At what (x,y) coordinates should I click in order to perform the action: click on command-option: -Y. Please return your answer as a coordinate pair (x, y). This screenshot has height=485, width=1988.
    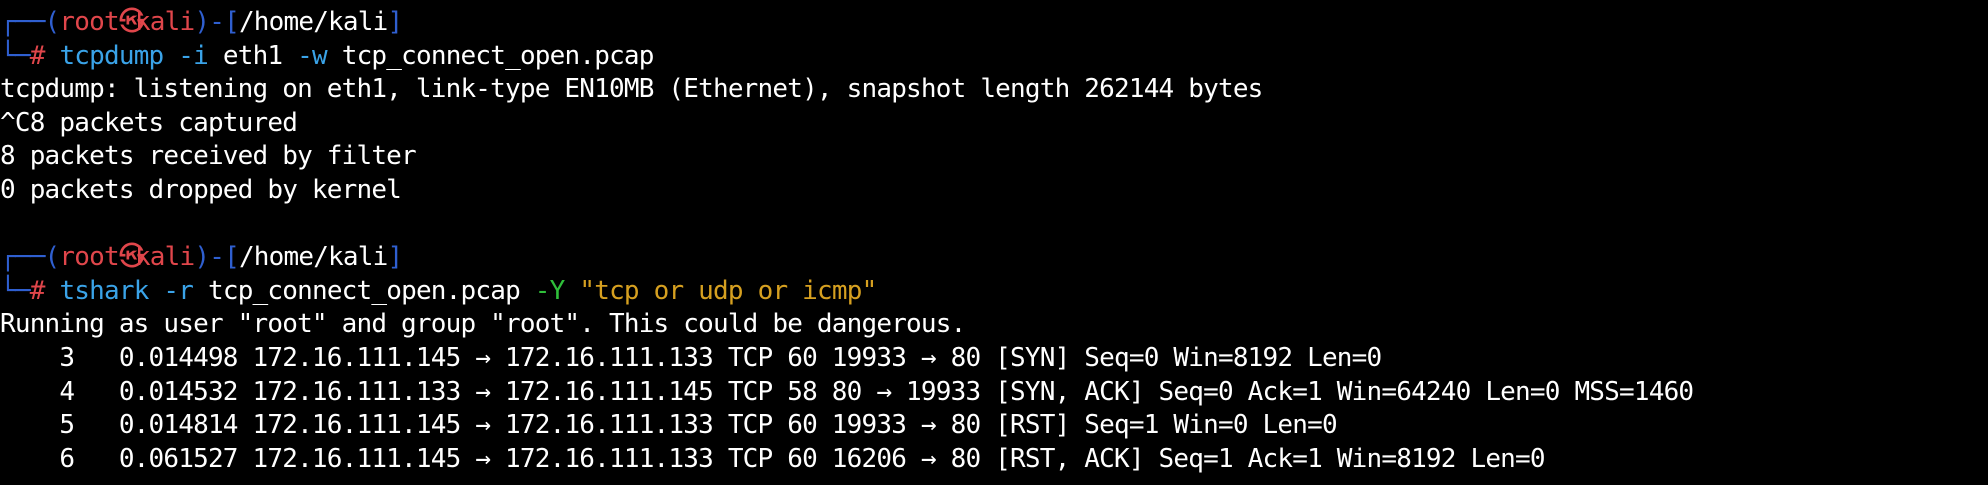
    Looking at the image, I should click on (550, 290).